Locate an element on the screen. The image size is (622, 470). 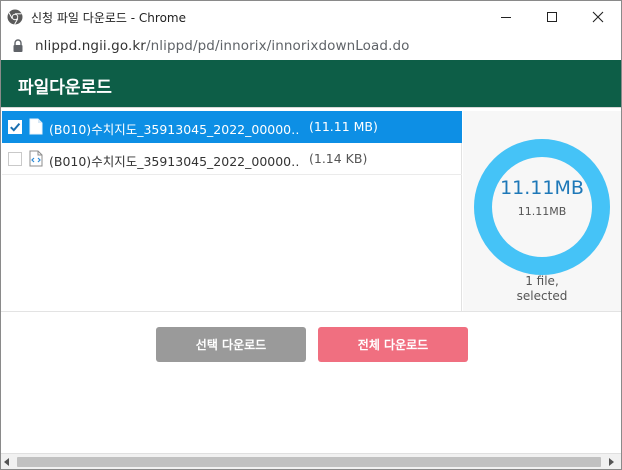
scroll-left-icon is located at coordinates (6, 462).